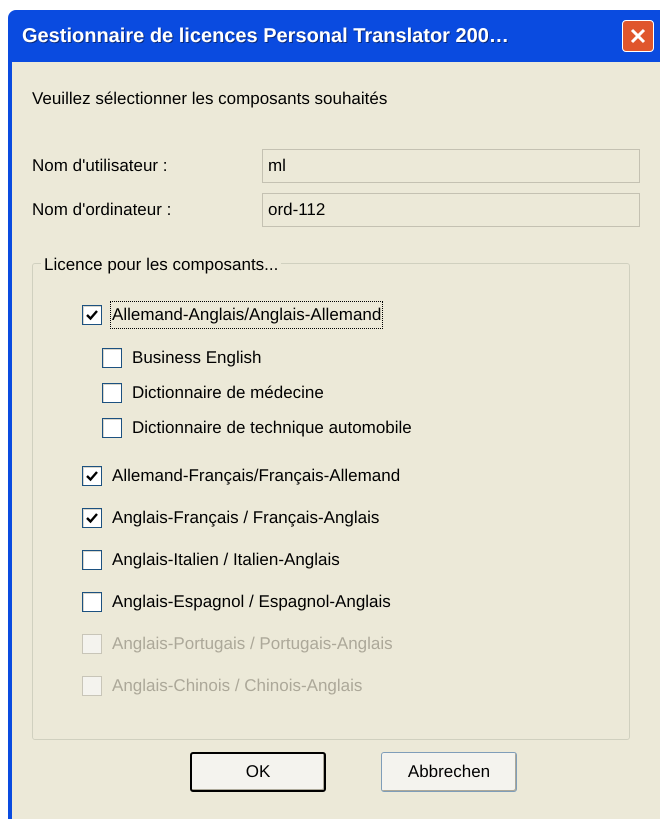 This screenshot has height=819, width=660. Describe the element at coordinates (256, 476) in the screenshot. I see `checkbox-label: Allemand-Français/Français-Allemand` at that location.